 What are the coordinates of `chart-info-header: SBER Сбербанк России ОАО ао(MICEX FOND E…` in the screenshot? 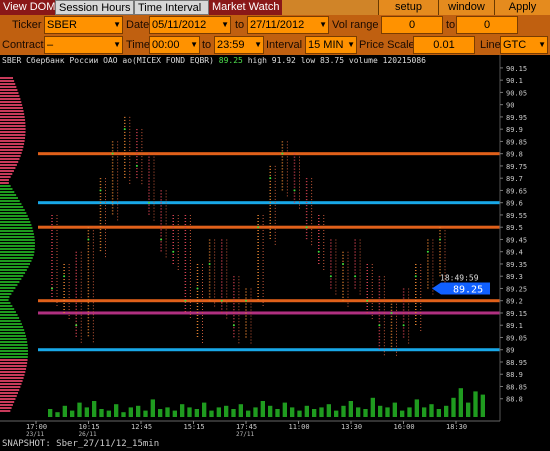 It's located at (213, 61).